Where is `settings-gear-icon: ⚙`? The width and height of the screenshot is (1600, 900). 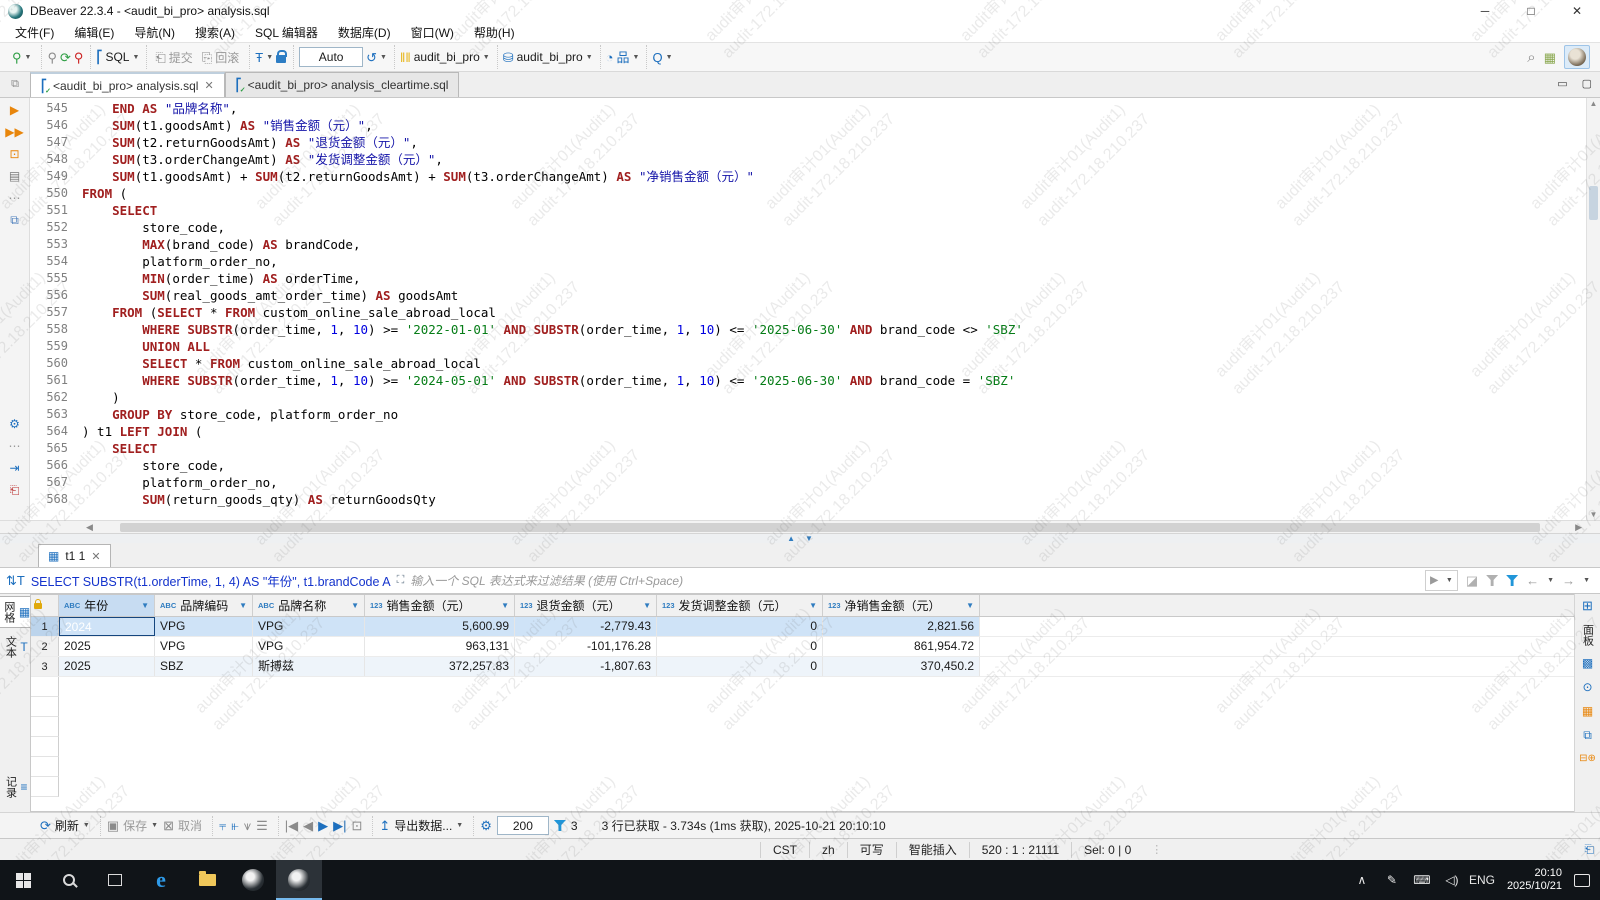 settings-gear-icon: ⚙ is located at coordinates (14, 424).